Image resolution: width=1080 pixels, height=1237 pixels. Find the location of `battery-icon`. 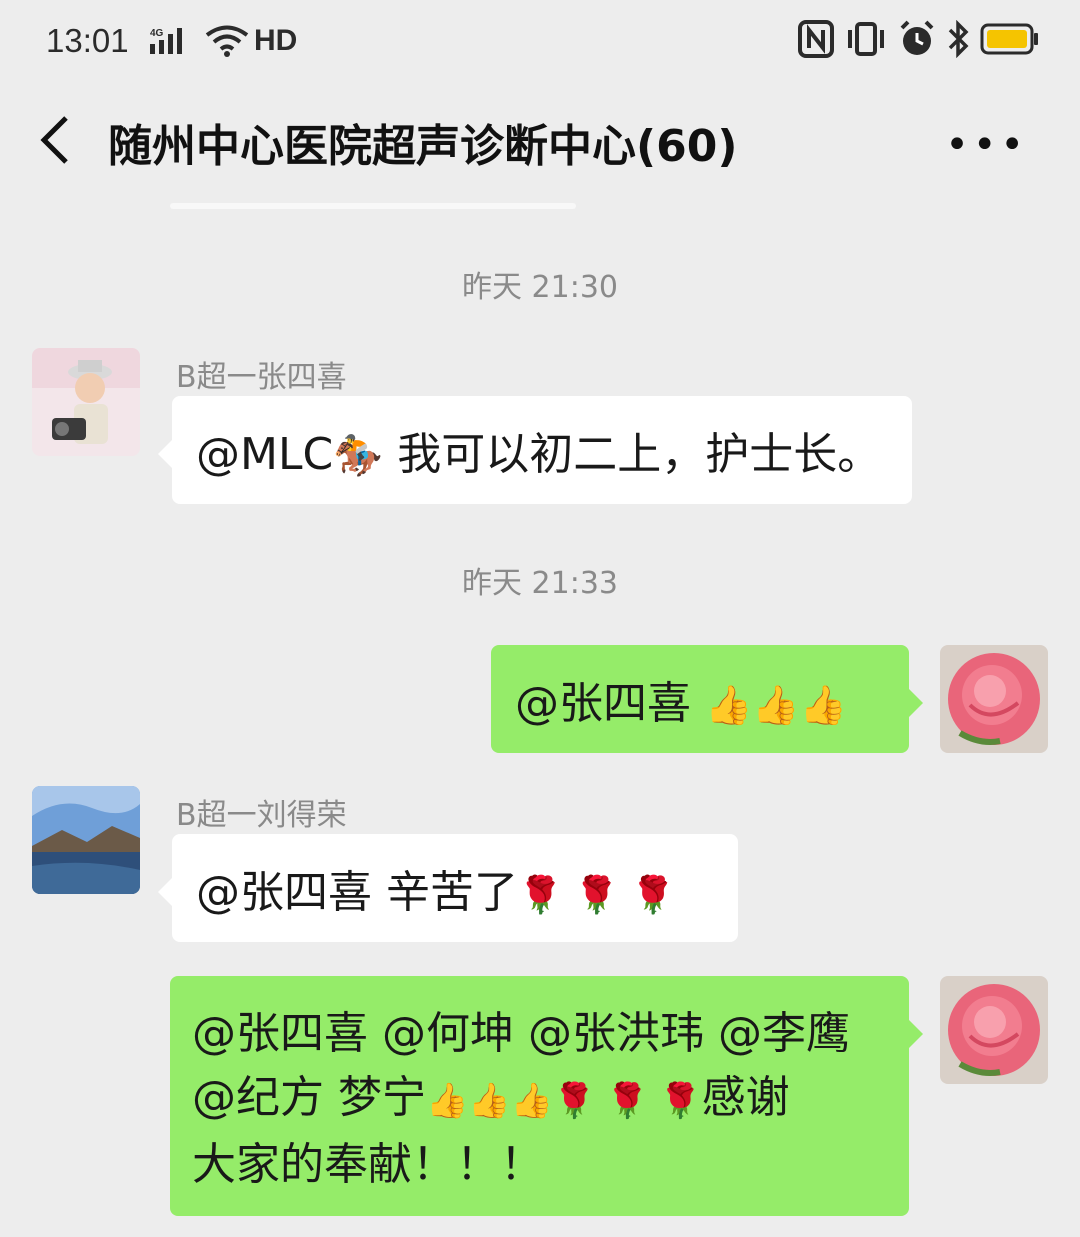

battery-icon is located at coordinates (1010, 41).